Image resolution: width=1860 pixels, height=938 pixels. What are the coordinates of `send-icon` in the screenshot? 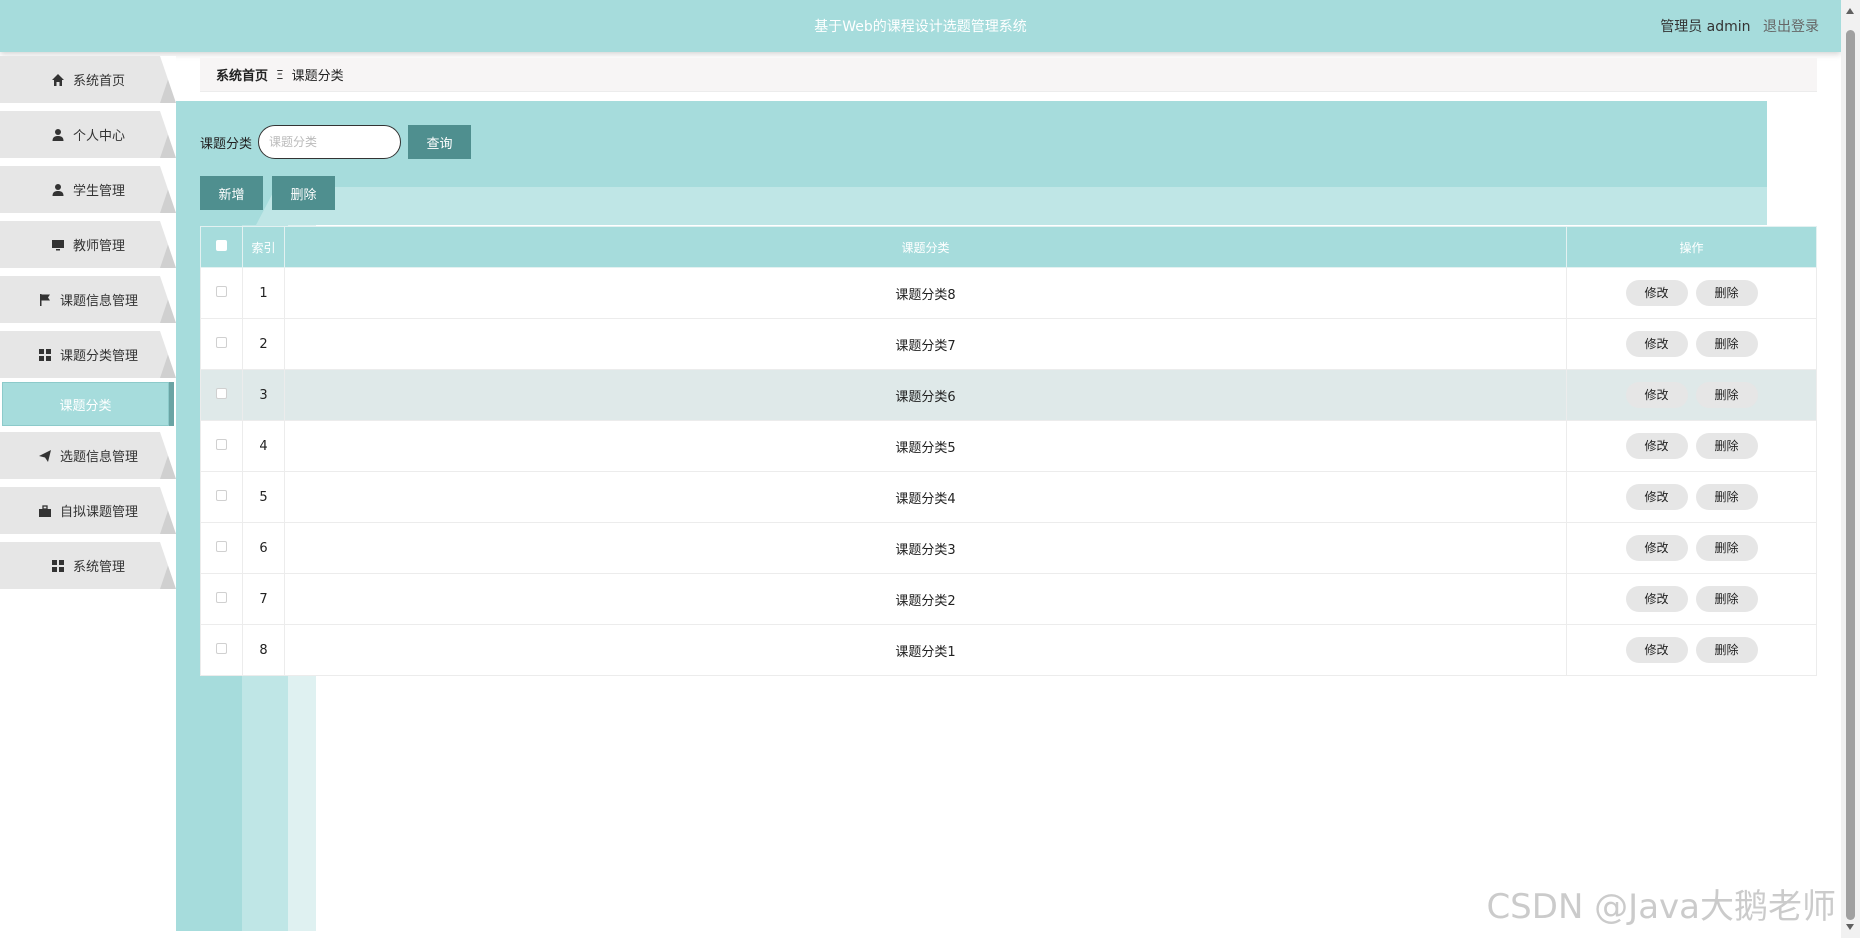 It's located at (44, 455).